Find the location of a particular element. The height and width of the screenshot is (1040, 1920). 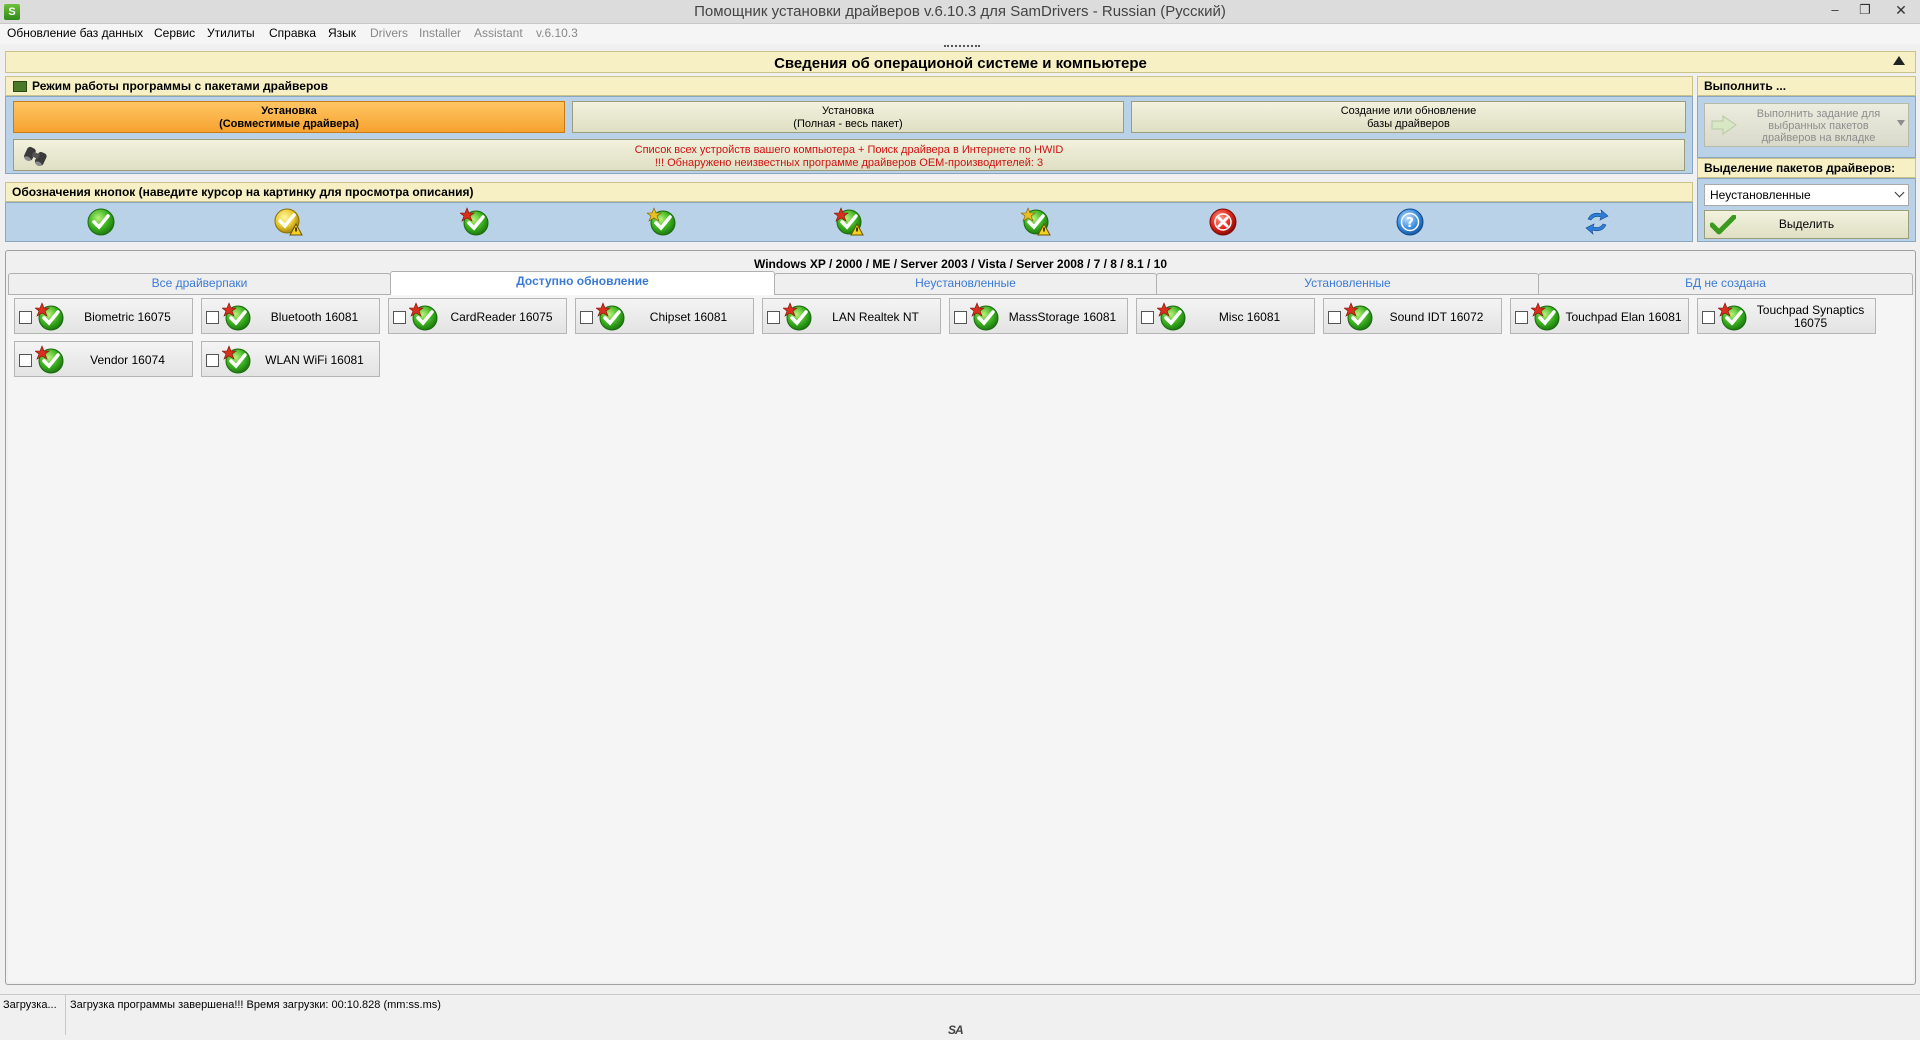

legend-panel: ? is located at coordinates (849, 222).